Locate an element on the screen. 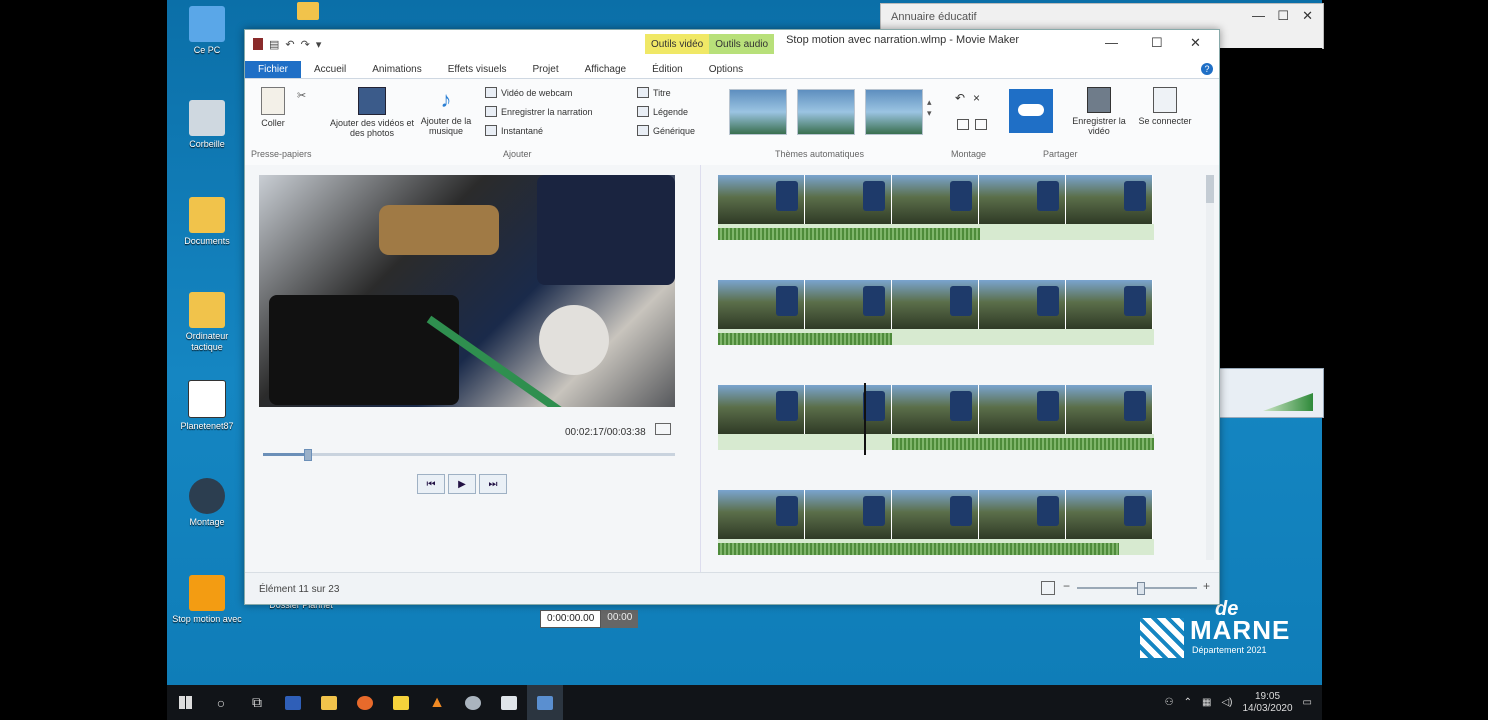 This screenshot has width=1488, height=720. webcam-button: Vidéo de webcam is located at coordinates (528, 92).